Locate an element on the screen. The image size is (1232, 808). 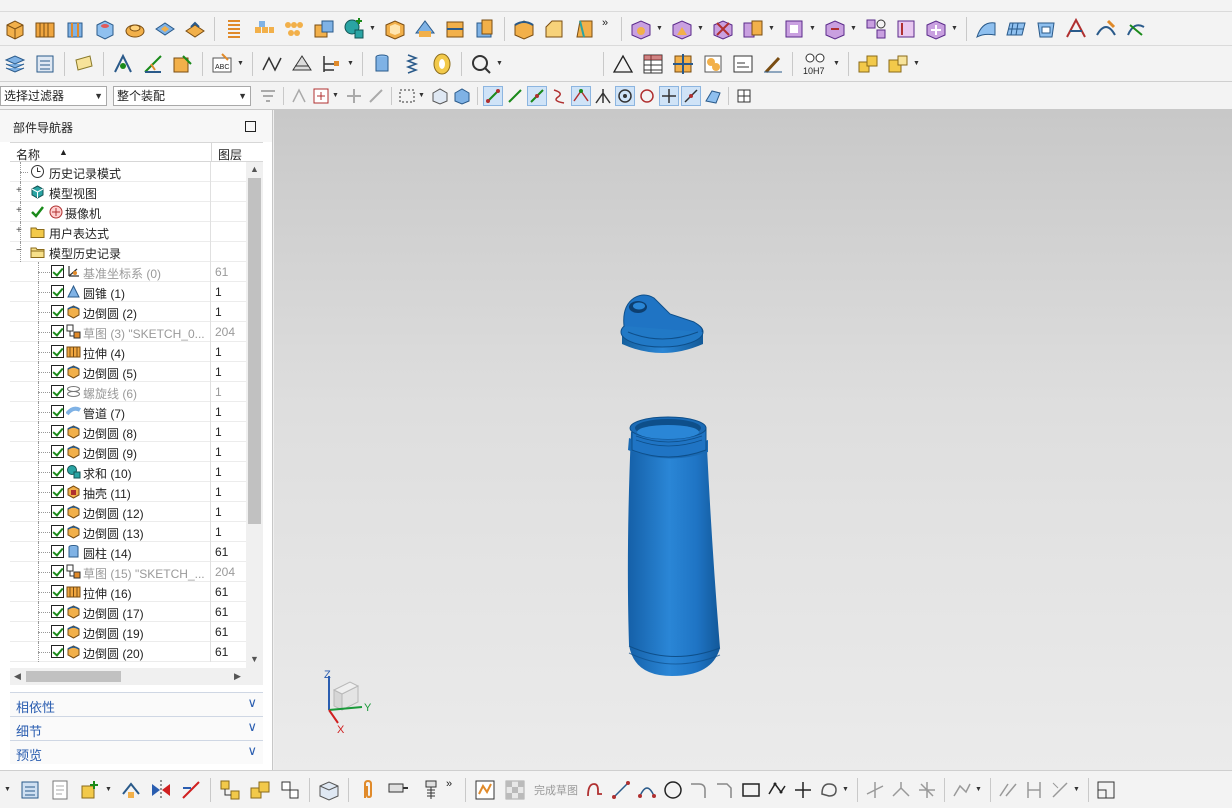
measure-angle-icon is located at coordinates (153, 64).